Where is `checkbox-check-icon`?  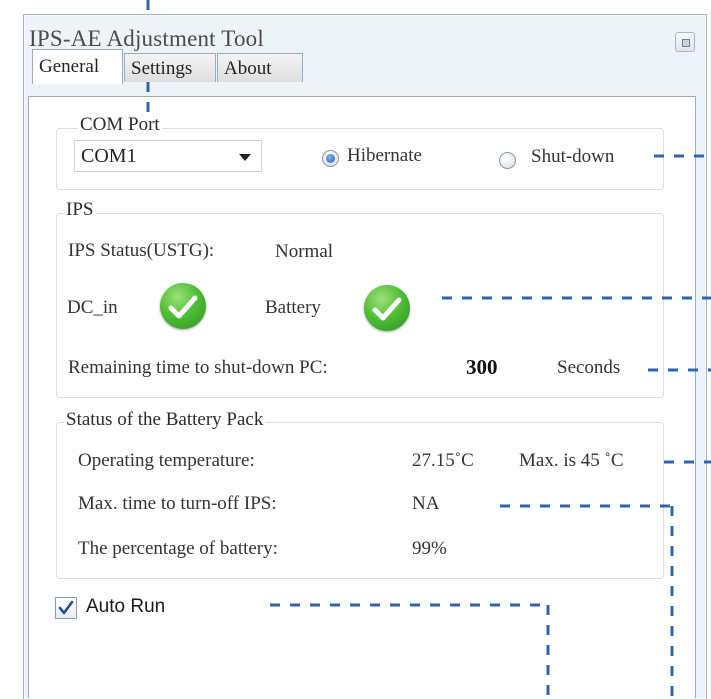
checkbox-check-icon is located at coordinates (66, 607).